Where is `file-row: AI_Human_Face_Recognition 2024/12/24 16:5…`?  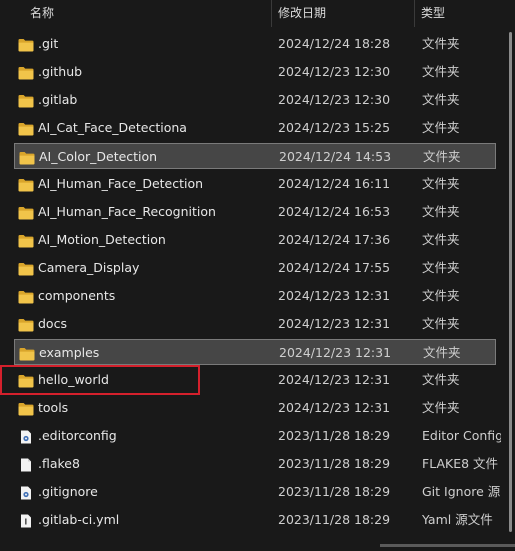
file-row: AI_Human_Face_Recognition 2024/12/24 16:5… is located at coordinates (255, 212).